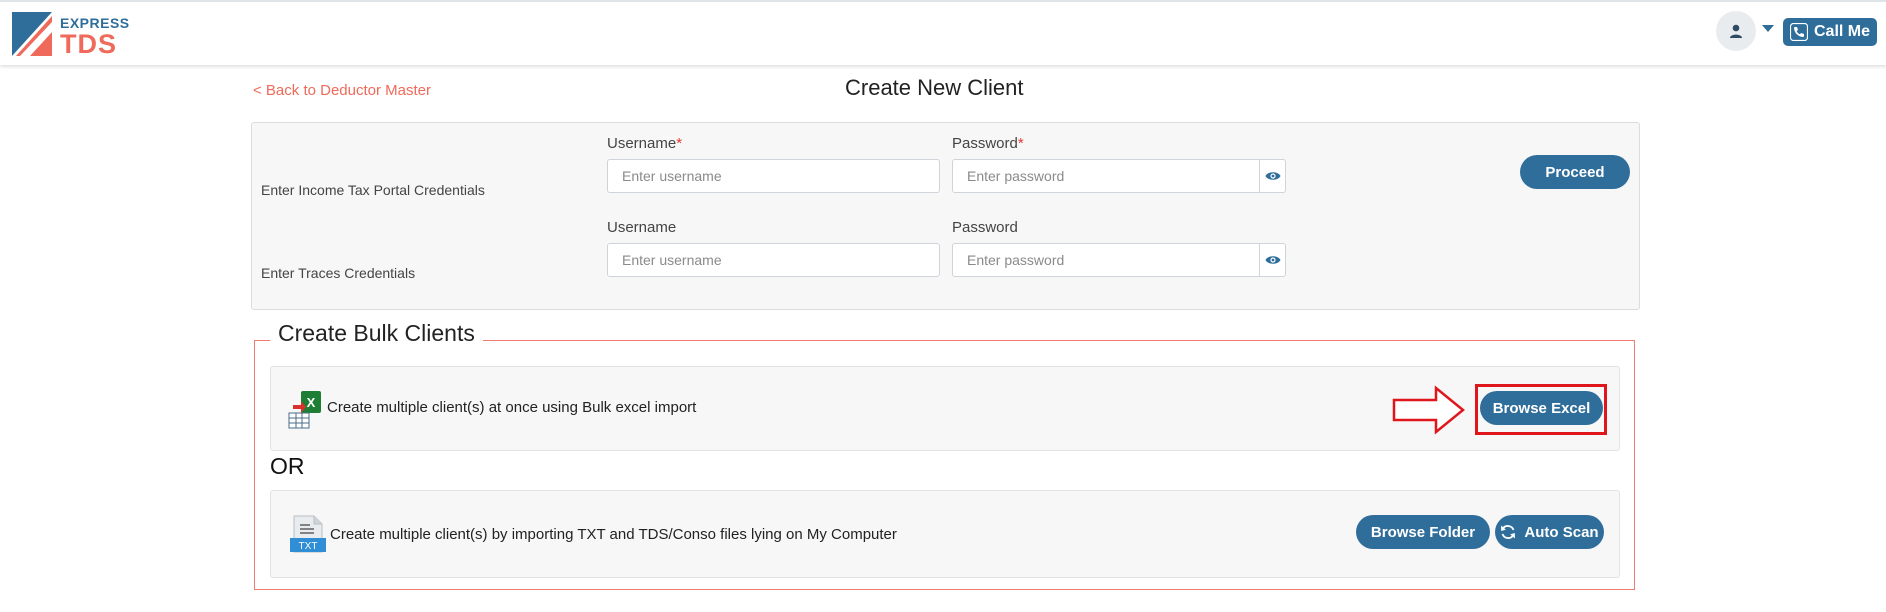 Image resolution: width=1886 pixels, height=612 pixels. Describe the element at coordinates (985, 227) in the screenshot. I see `traces-password-label: Password` at that location.